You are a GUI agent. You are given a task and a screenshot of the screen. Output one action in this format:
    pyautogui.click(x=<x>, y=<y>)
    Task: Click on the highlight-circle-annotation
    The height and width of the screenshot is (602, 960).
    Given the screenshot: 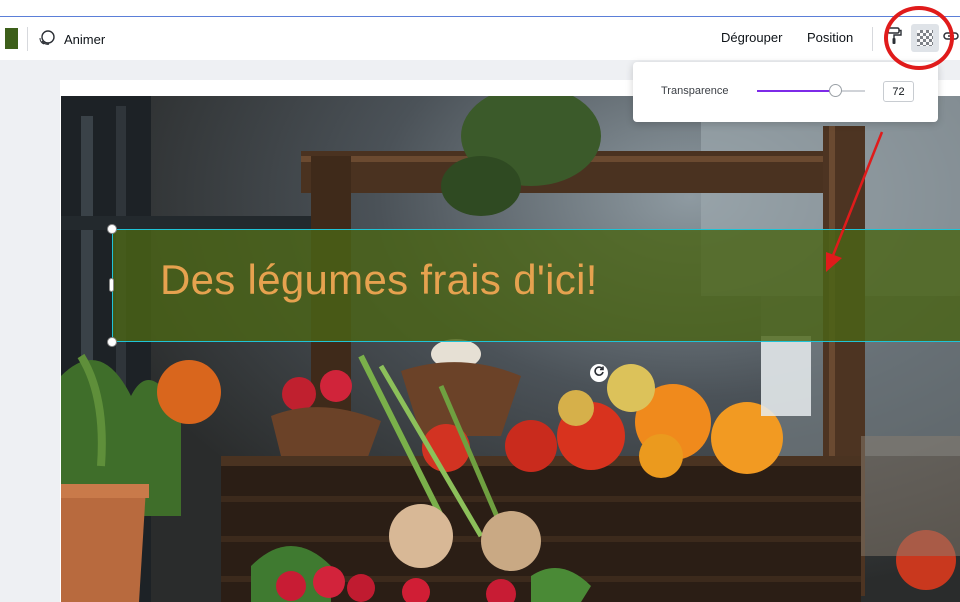 What is the action you would take?
    pyautogui.click(x=919, y=38)
    